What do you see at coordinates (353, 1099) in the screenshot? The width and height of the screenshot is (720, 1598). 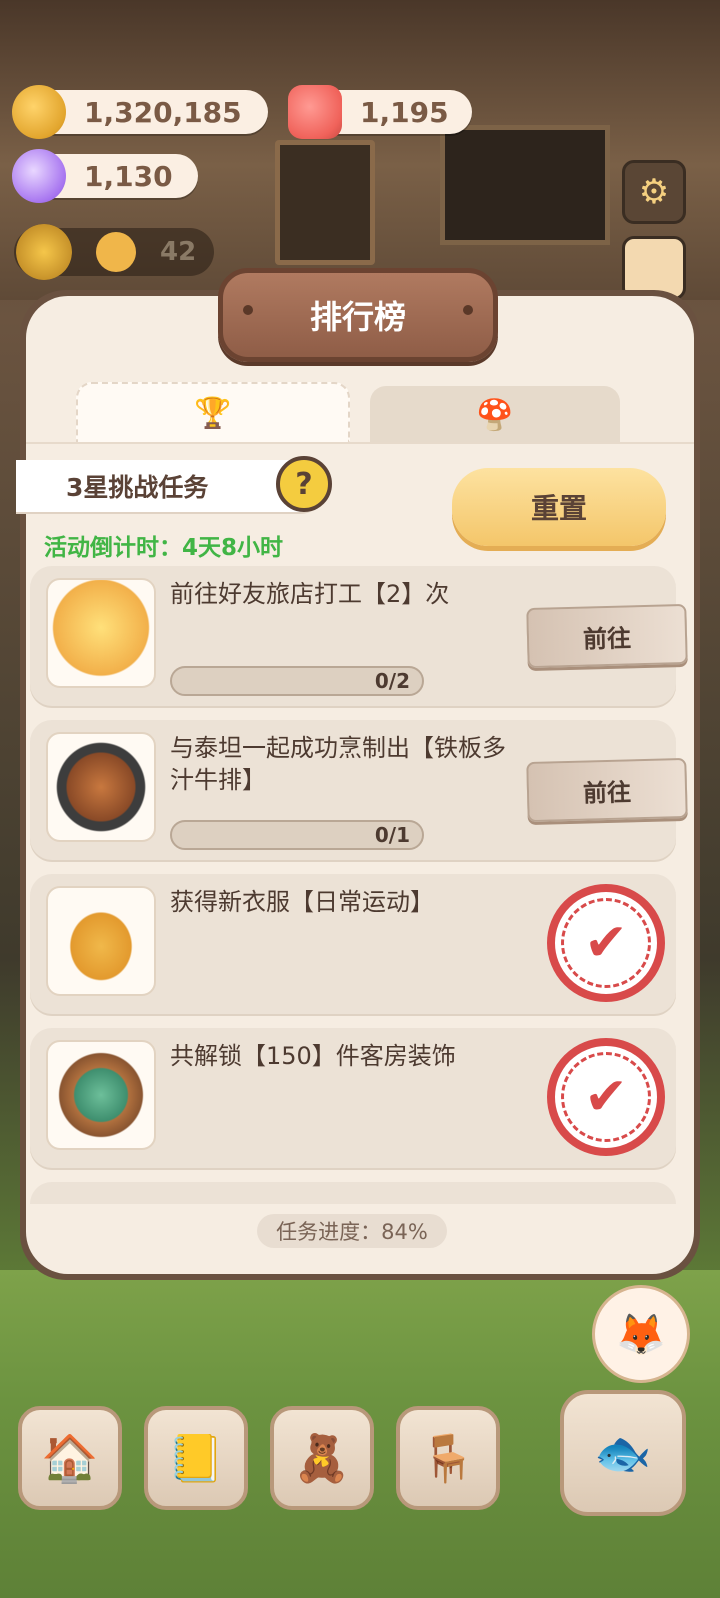 I see `task-row: 共解锁【150】件客房装饰 ✔` at bounding box center [353, 1099].